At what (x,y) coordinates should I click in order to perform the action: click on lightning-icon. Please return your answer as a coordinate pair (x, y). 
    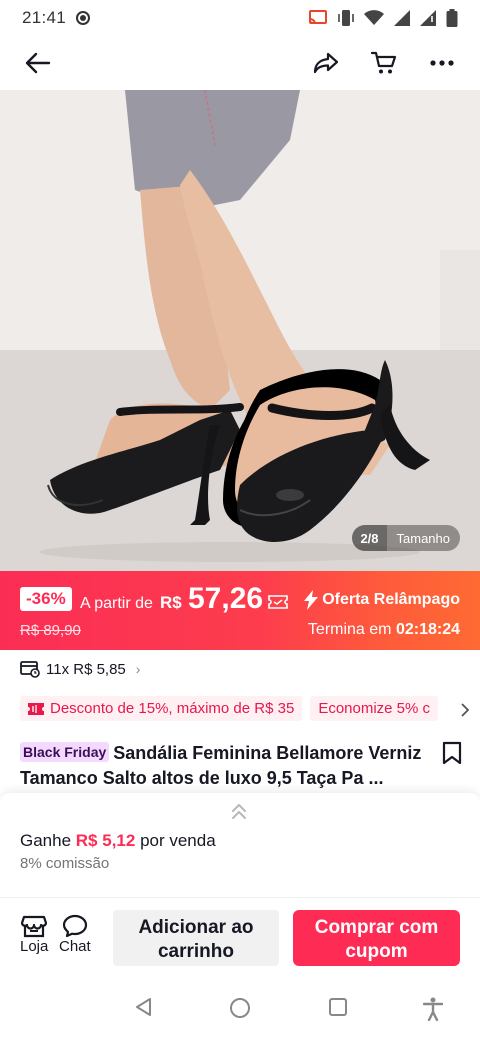
    Looking at the image, I should click on (311, 600).